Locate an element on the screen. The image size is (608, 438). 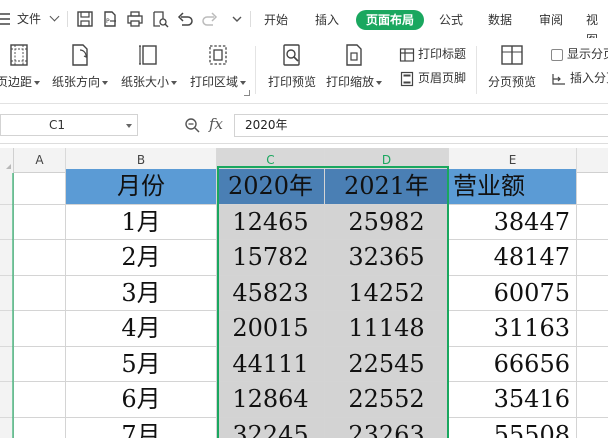
header-footer-button: 页眉页脚 is located at coordinates (432, 78).